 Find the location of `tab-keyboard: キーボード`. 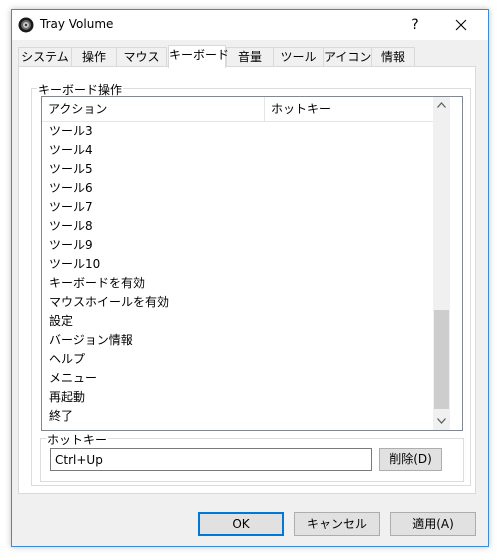

tab-keyboard: キーボード is located at coordinates (198, 56).